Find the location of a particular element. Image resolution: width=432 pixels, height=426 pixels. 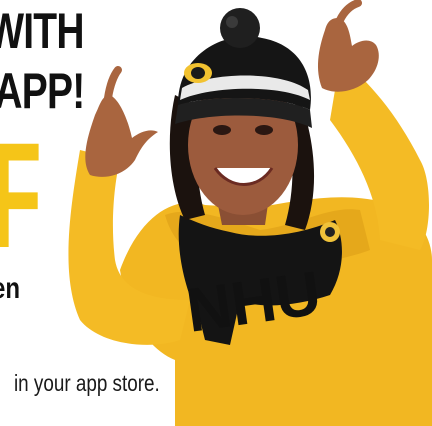

brand-letter: F is located at coordinates (21, 195).